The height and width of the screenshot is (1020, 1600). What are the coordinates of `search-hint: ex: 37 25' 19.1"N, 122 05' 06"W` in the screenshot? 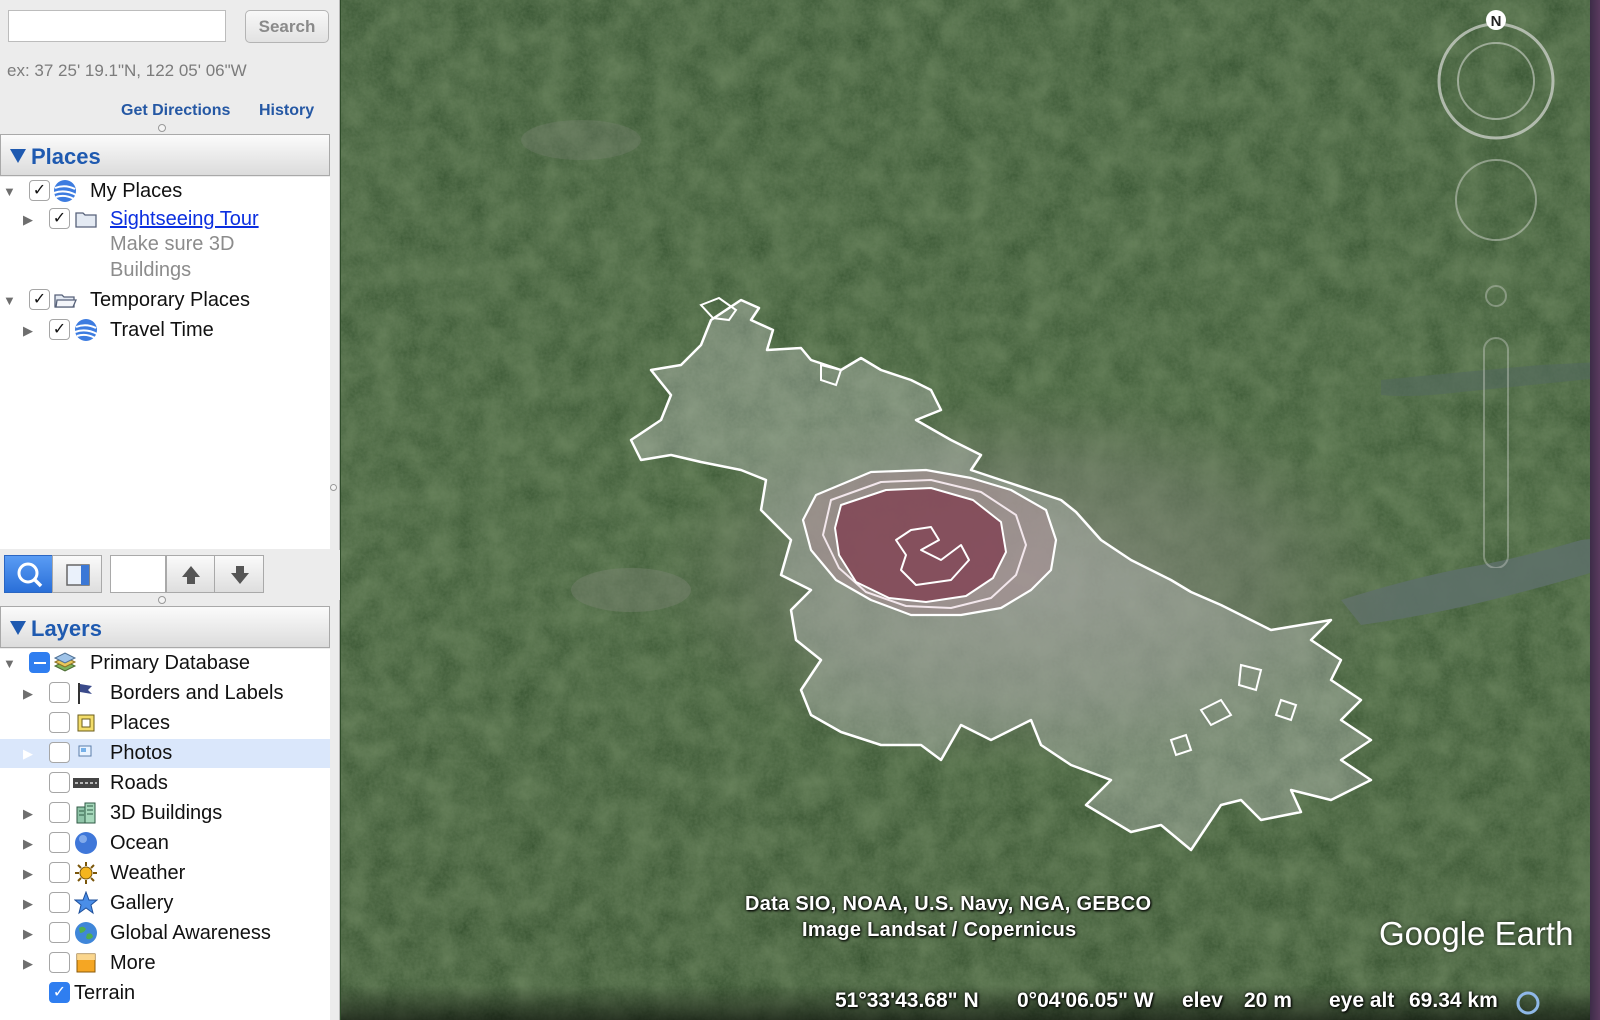 It's located at (127, 70).